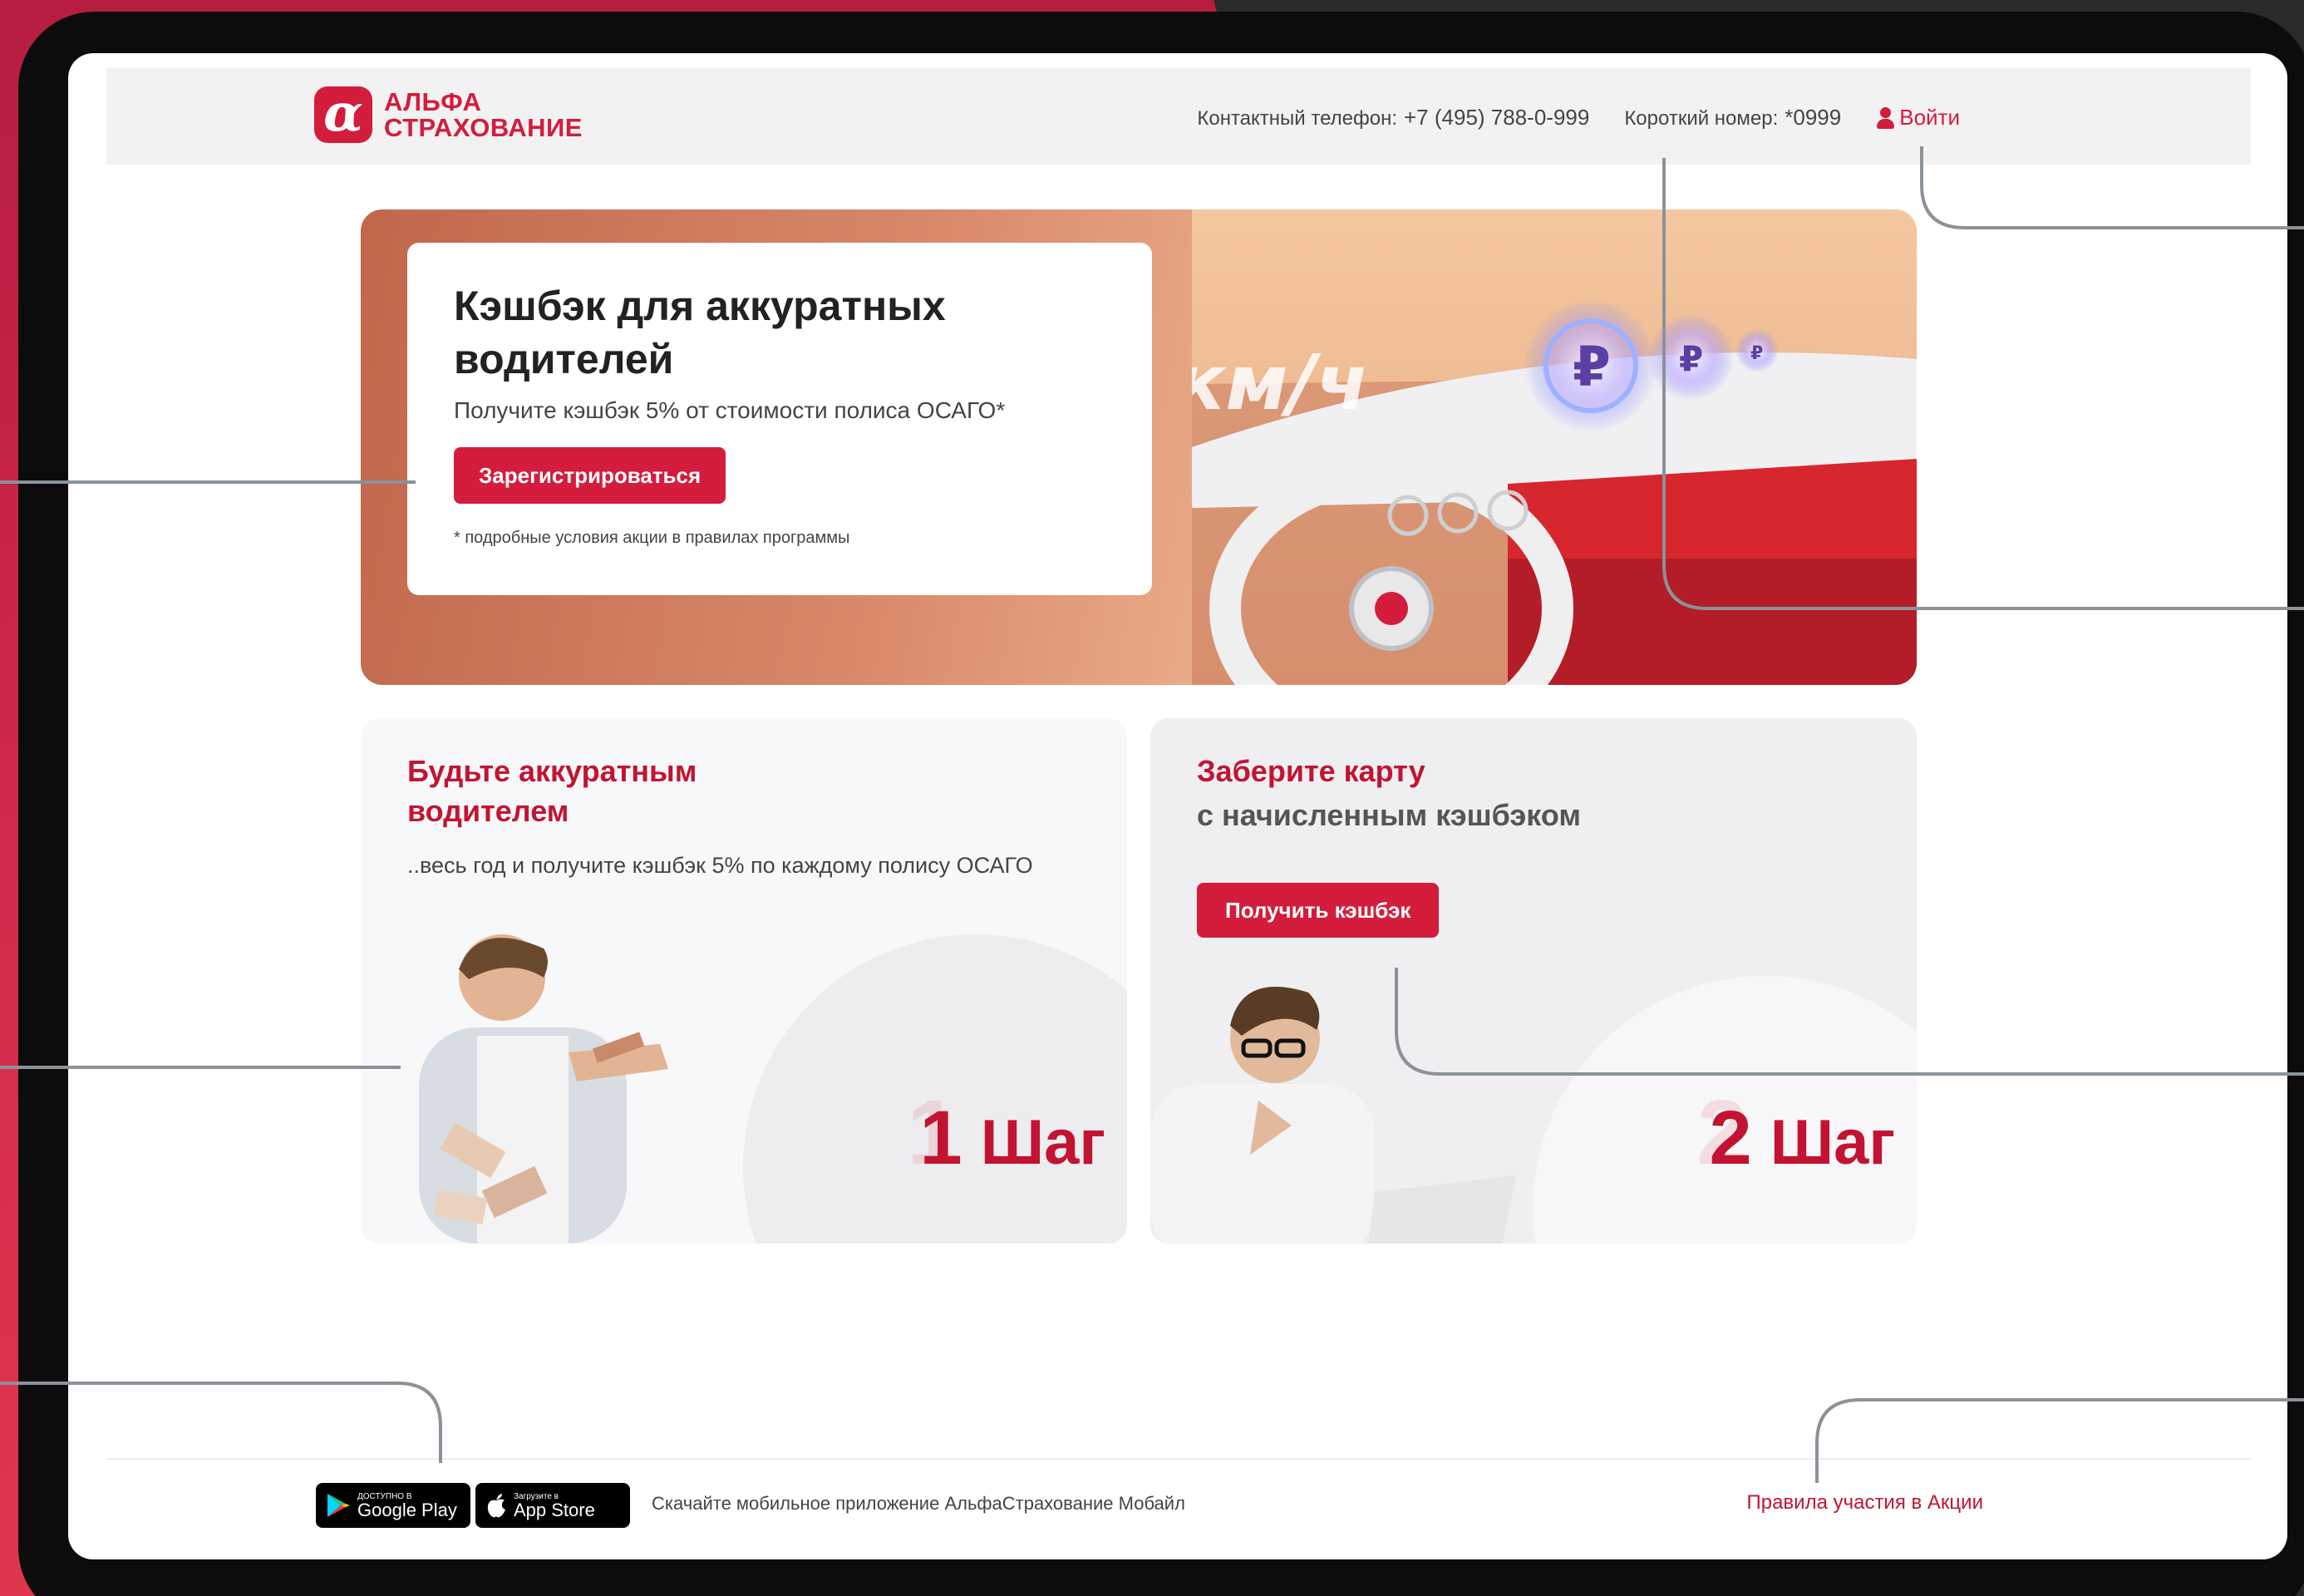 The height and width of the screenshot is (1596, 2304). I want to click on callout-contacts, so click(1983, 384).